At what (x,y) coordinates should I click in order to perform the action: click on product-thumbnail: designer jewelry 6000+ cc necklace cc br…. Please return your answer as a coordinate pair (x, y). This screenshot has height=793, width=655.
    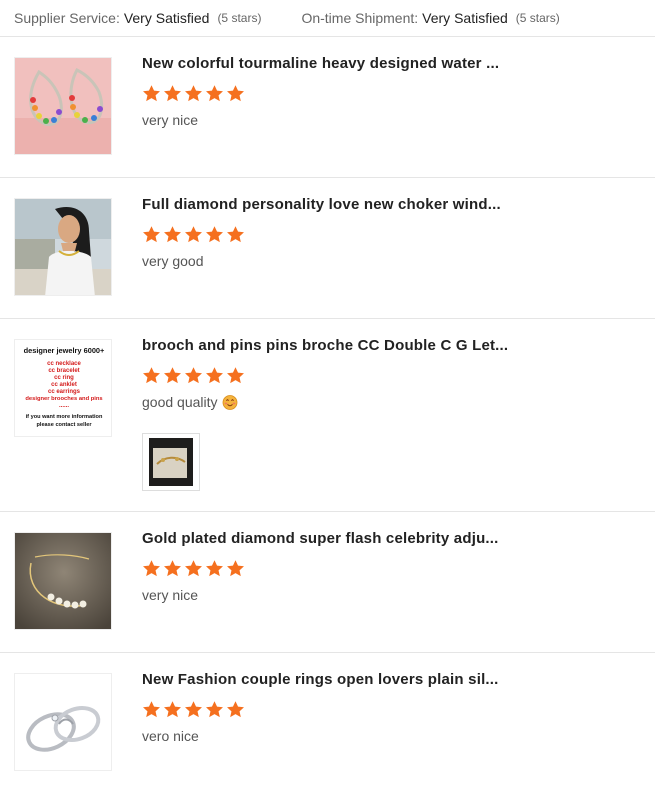
    Looking at the image, I should click on (63, 388).